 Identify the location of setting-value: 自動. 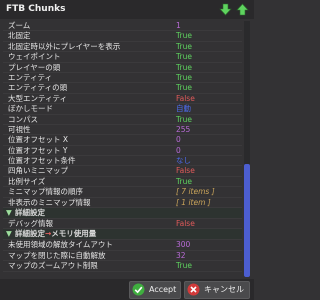
(183, 108).